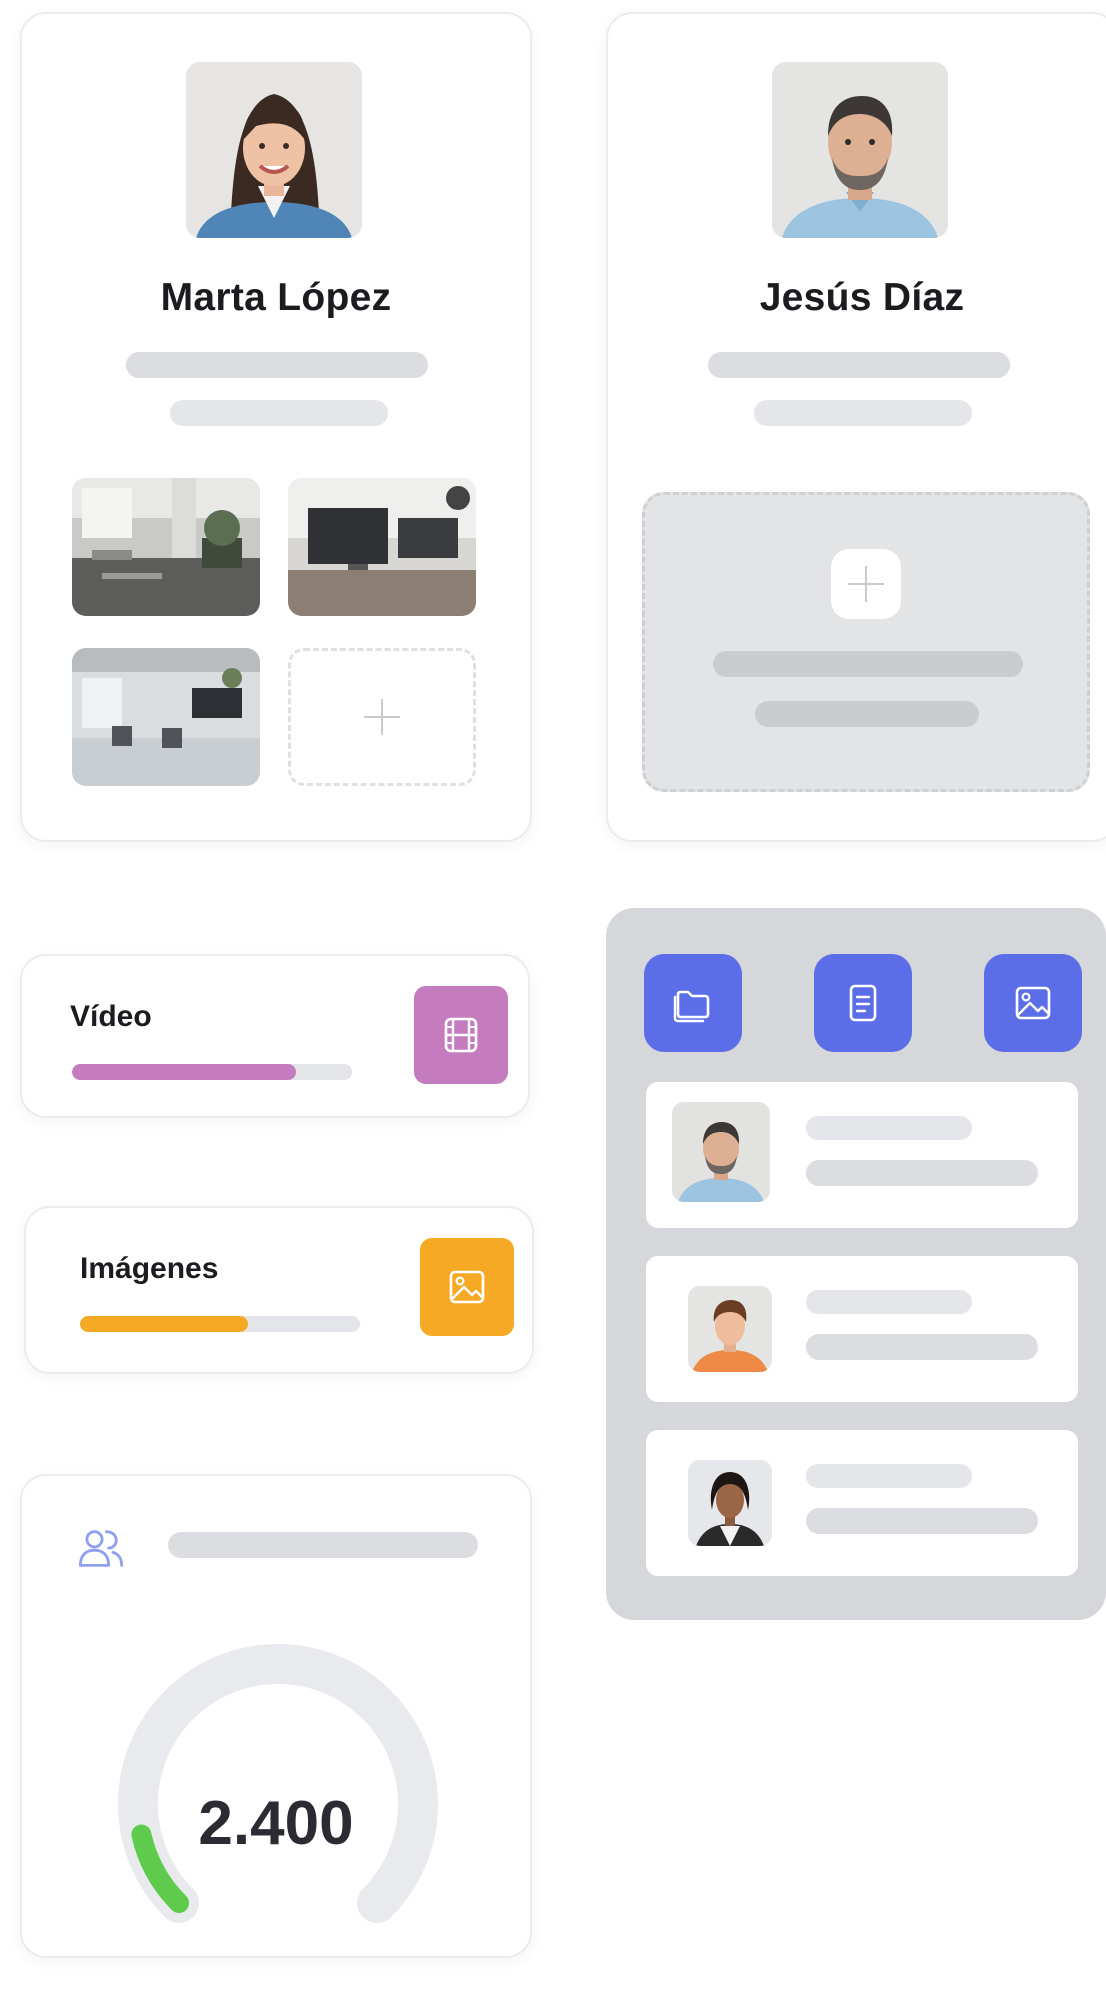  I want to click on video-tile, so click(461, 1035).